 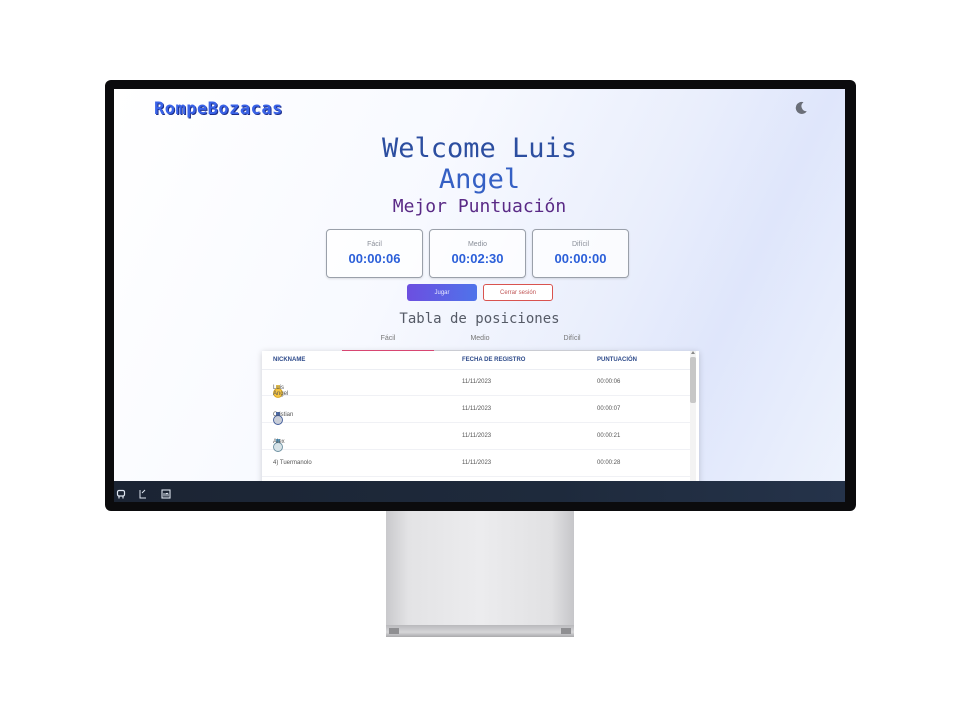 I want to click on row-score: 00:00:21, so click(x=609, y=436).